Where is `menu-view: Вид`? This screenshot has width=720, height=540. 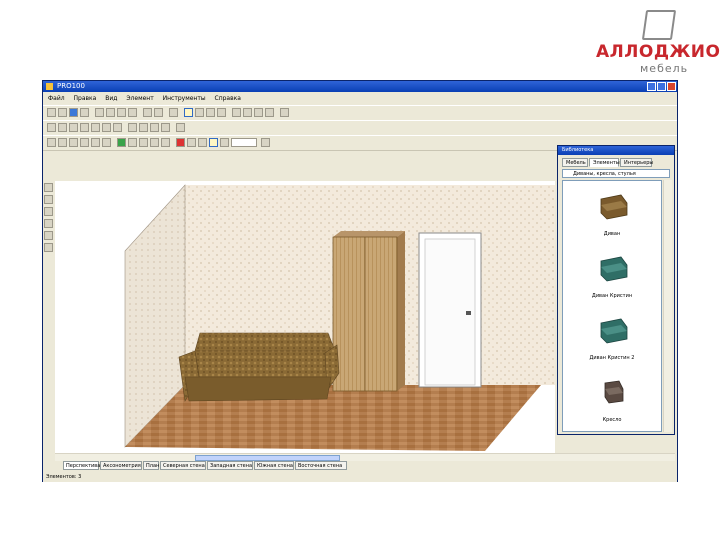
menu-view: Вид is located at coordinates (111, 98).